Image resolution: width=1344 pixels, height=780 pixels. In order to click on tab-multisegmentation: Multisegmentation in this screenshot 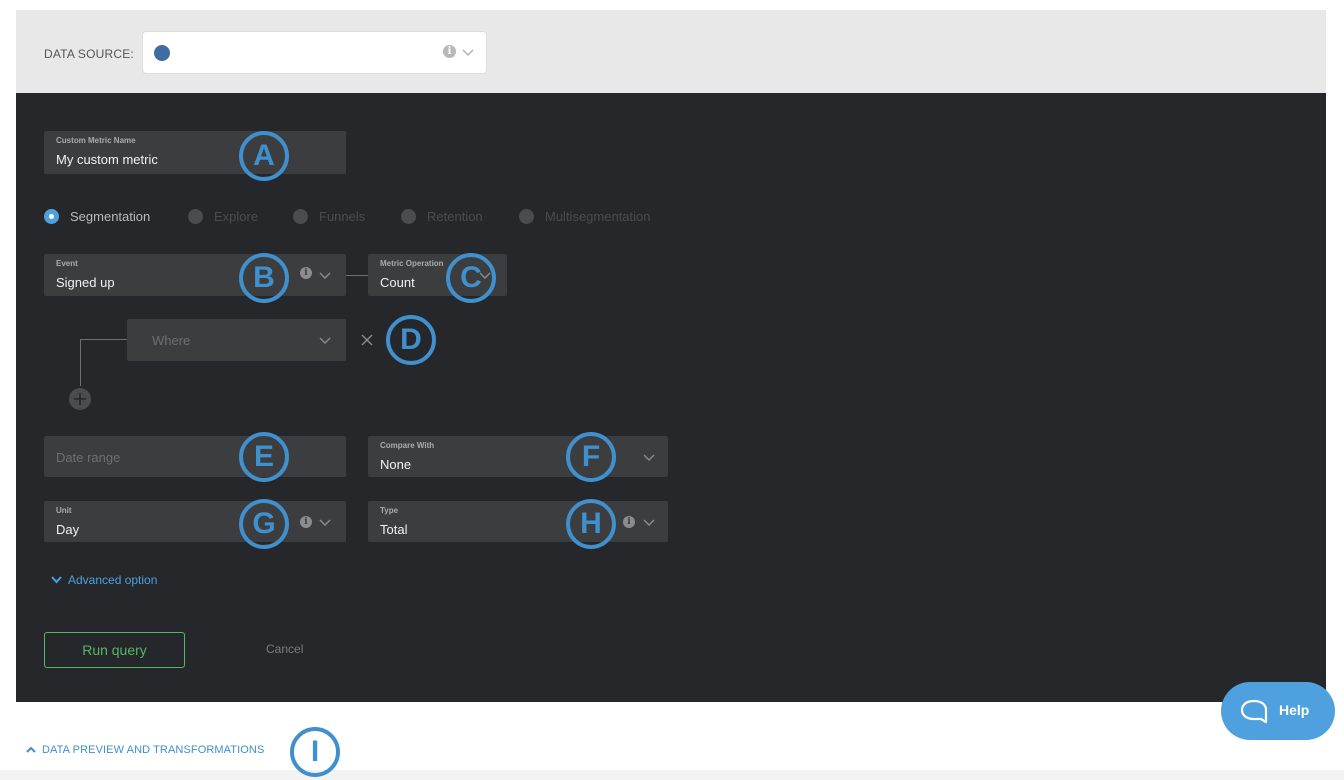, I will do `click(585, 216)`.